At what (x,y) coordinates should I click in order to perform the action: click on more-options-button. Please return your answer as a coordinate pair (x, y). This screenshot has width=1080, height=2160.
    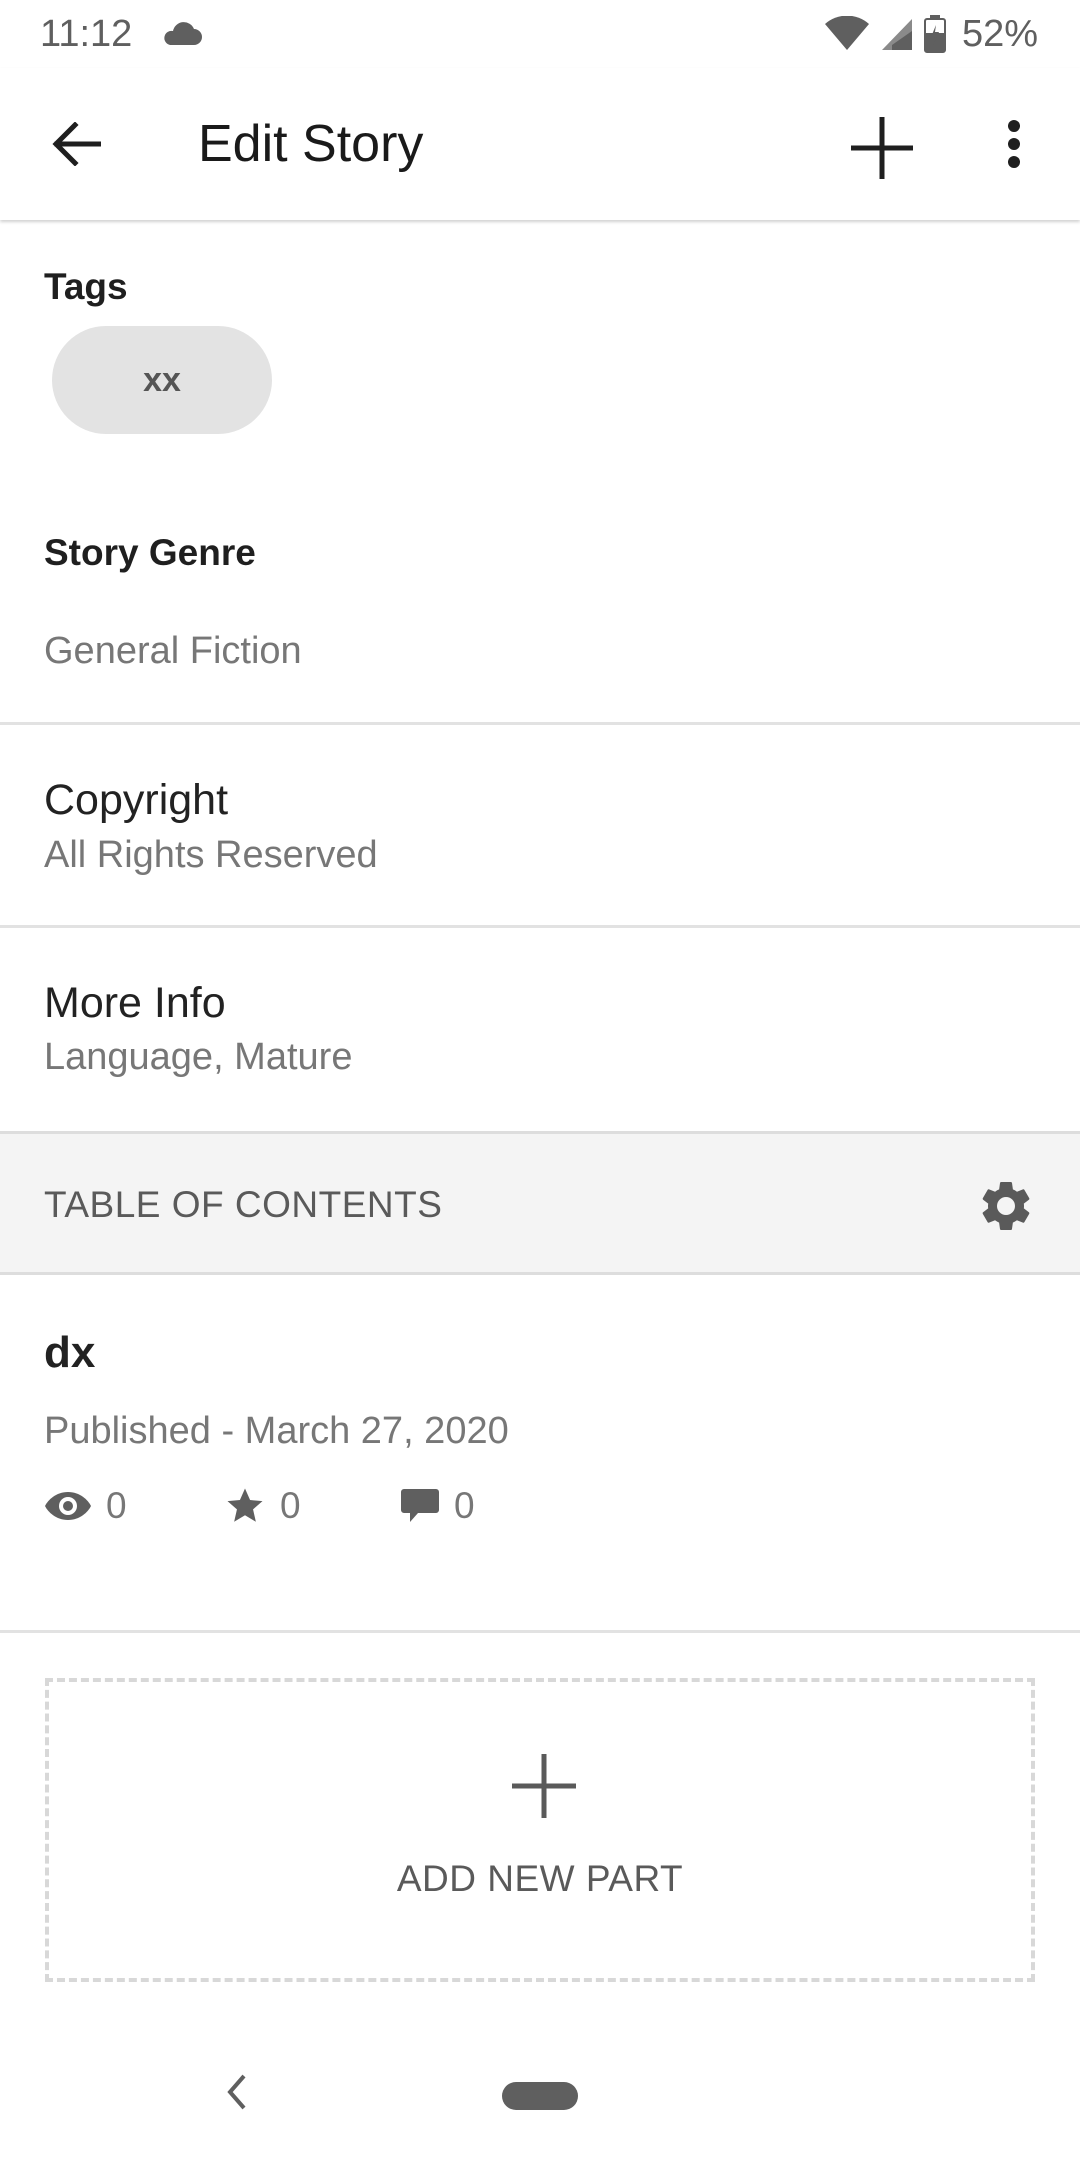
    Looking at the image, I should click on (1014, 144).